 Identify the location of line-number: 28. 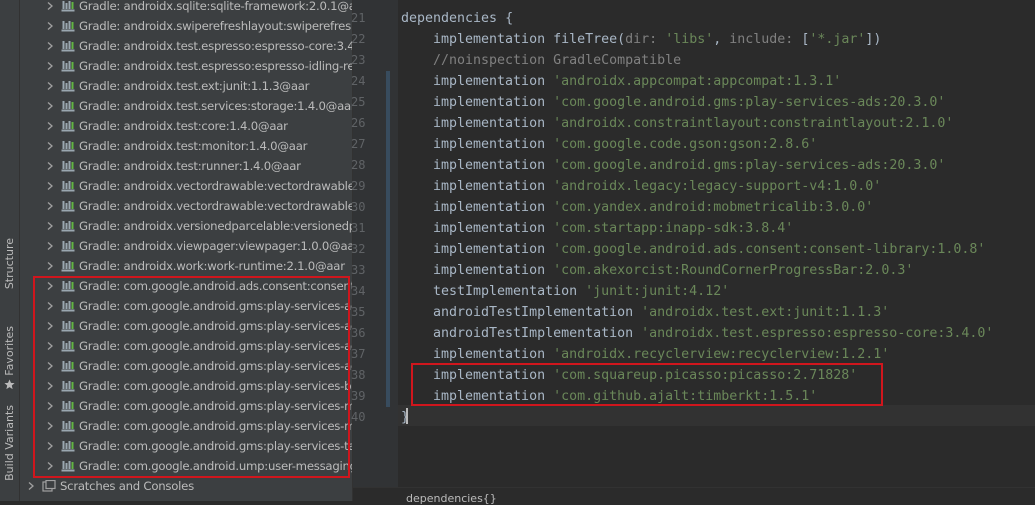
(358, 165).